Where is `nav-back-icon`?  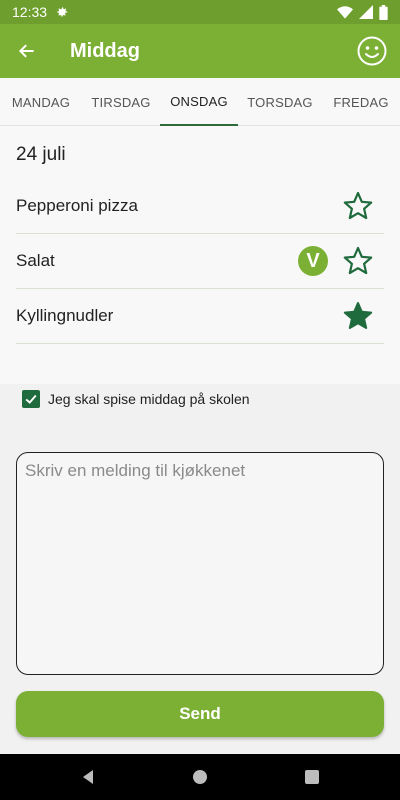
nav-back-icon is located at coordinates (88, 777).